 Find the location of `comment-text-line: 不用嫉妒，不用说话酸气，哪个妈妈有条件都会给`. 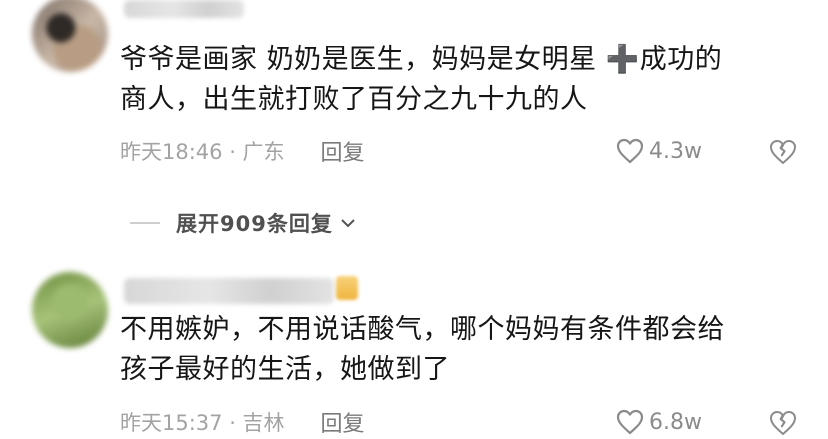

comment-text-line: 不用嫉妒，不用说话酸气，哪个妈妈有条件都会给 is located at coordinates (422, 329).